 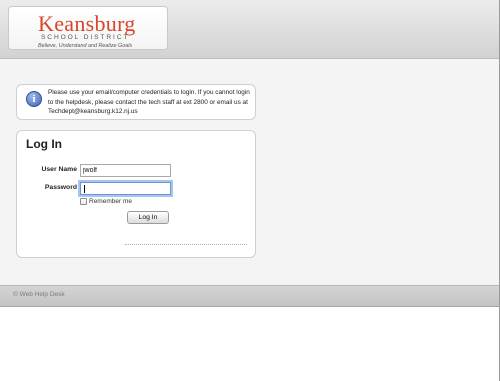 What do you see at coordinates (59, 169) in the screenshot?
I see `username-label: User Name` at bounding box center [59, 169].